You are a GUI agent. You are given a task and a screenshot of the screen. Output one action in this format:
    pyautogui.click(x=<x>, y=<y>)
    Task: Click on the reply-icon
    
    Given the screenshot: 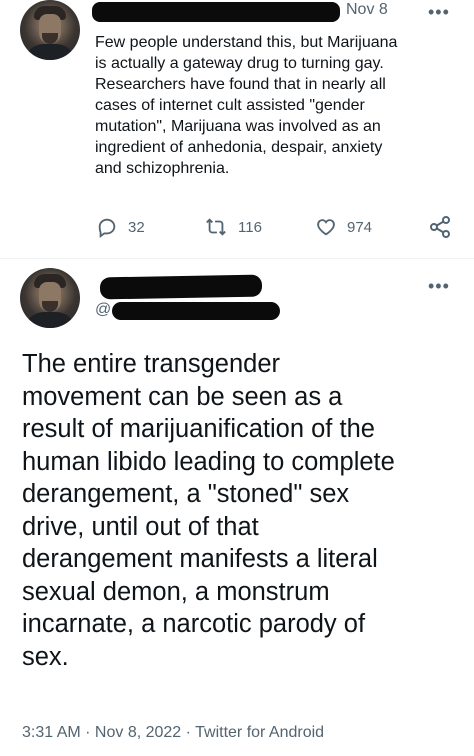 What is the action you would take?
    pyautogui.click(x=107, y=228)
    